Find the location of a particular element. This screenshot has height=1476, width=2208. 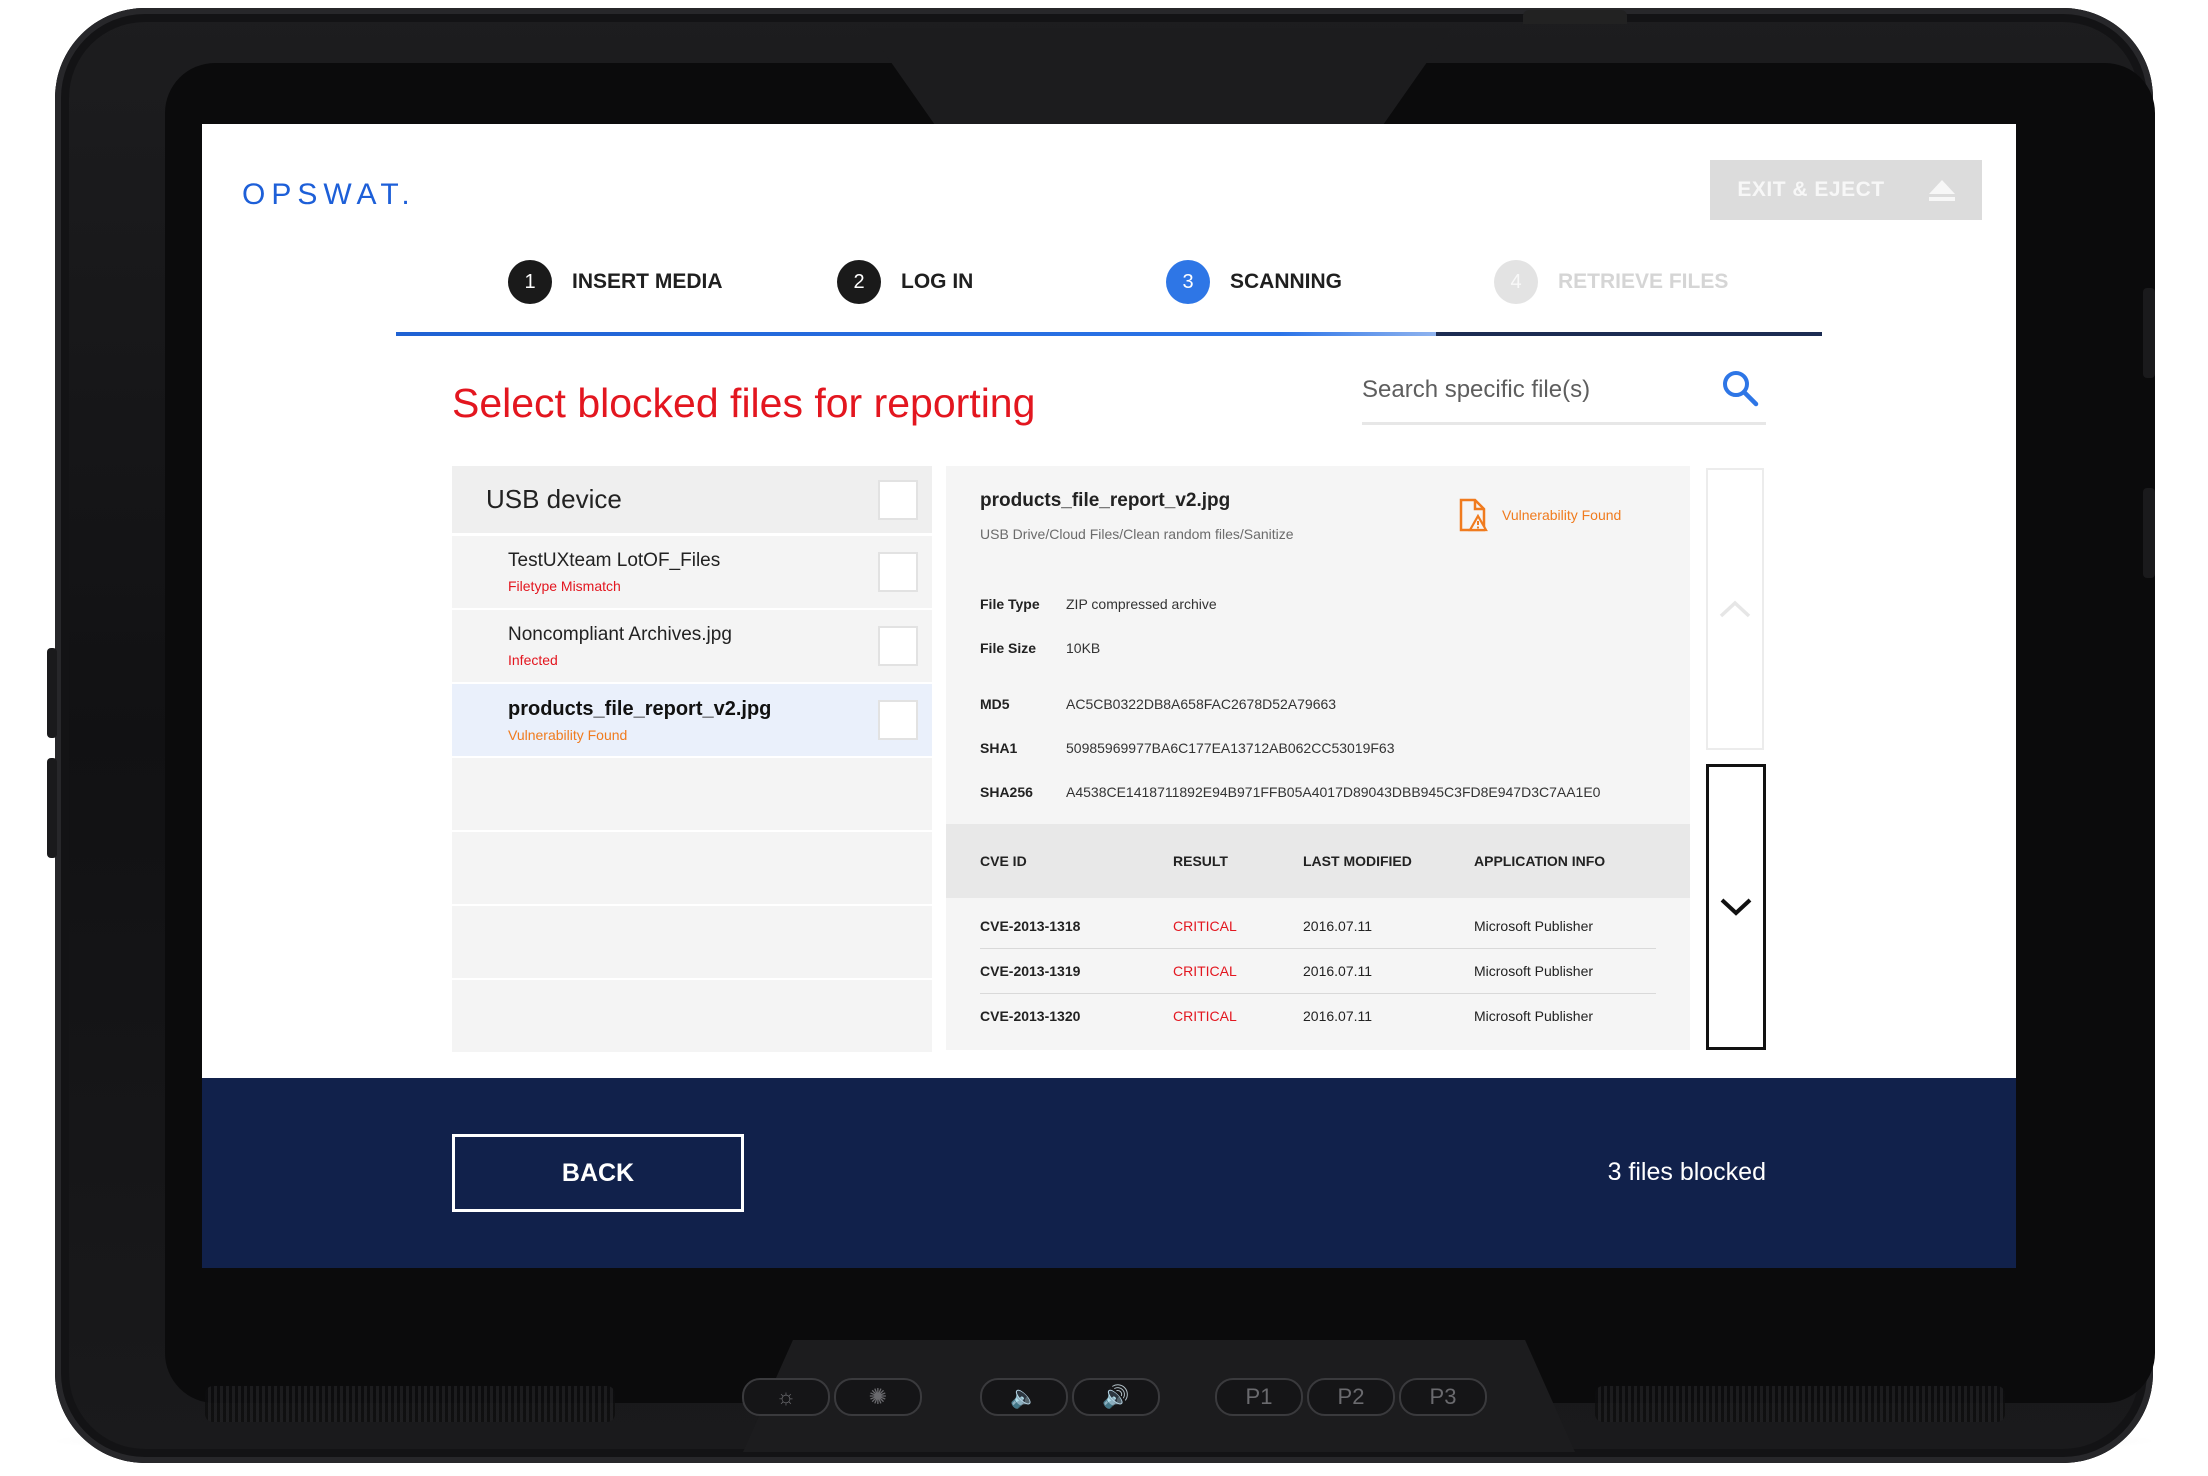

brightness-up-button: ✺ is located at coordinates (878, 1397).